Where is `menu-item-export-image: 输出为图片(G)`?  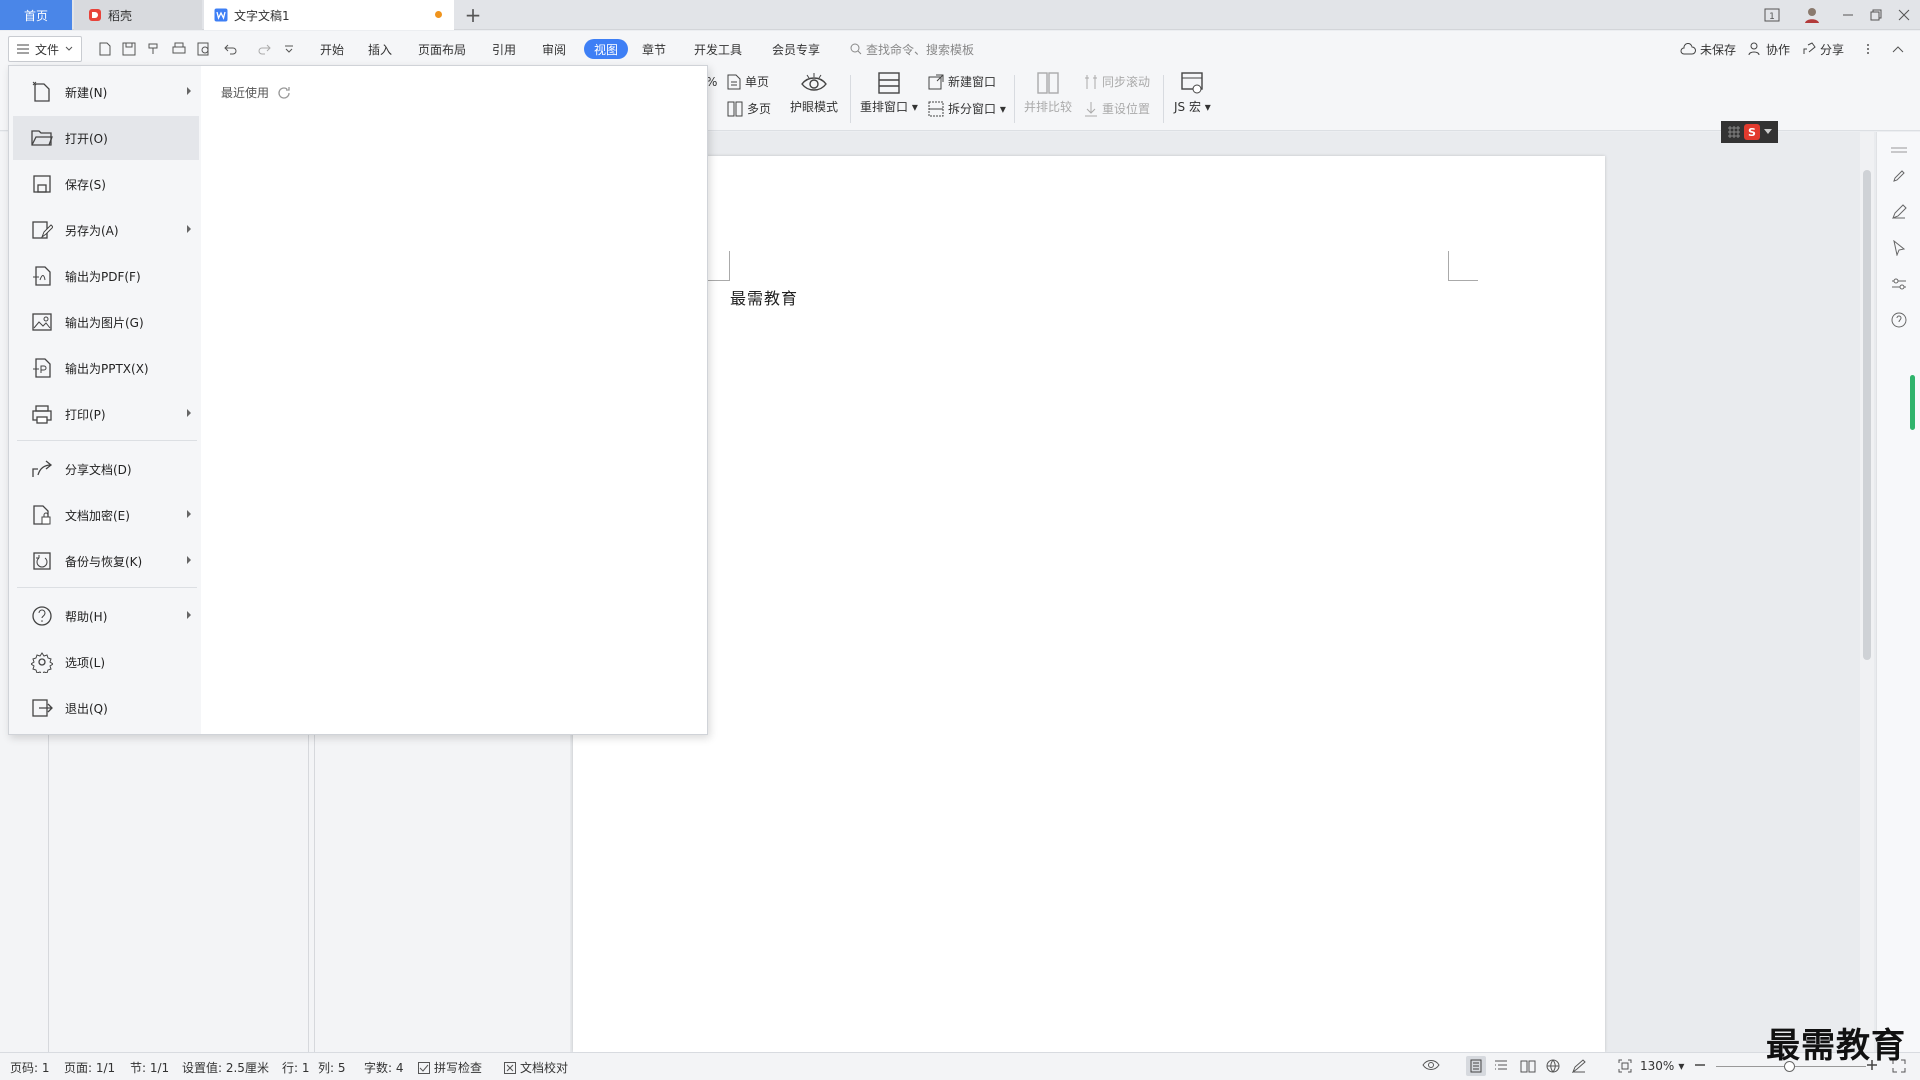
menu-item-export-image: 输出为图片(G) is located at coordinates (106, 322).